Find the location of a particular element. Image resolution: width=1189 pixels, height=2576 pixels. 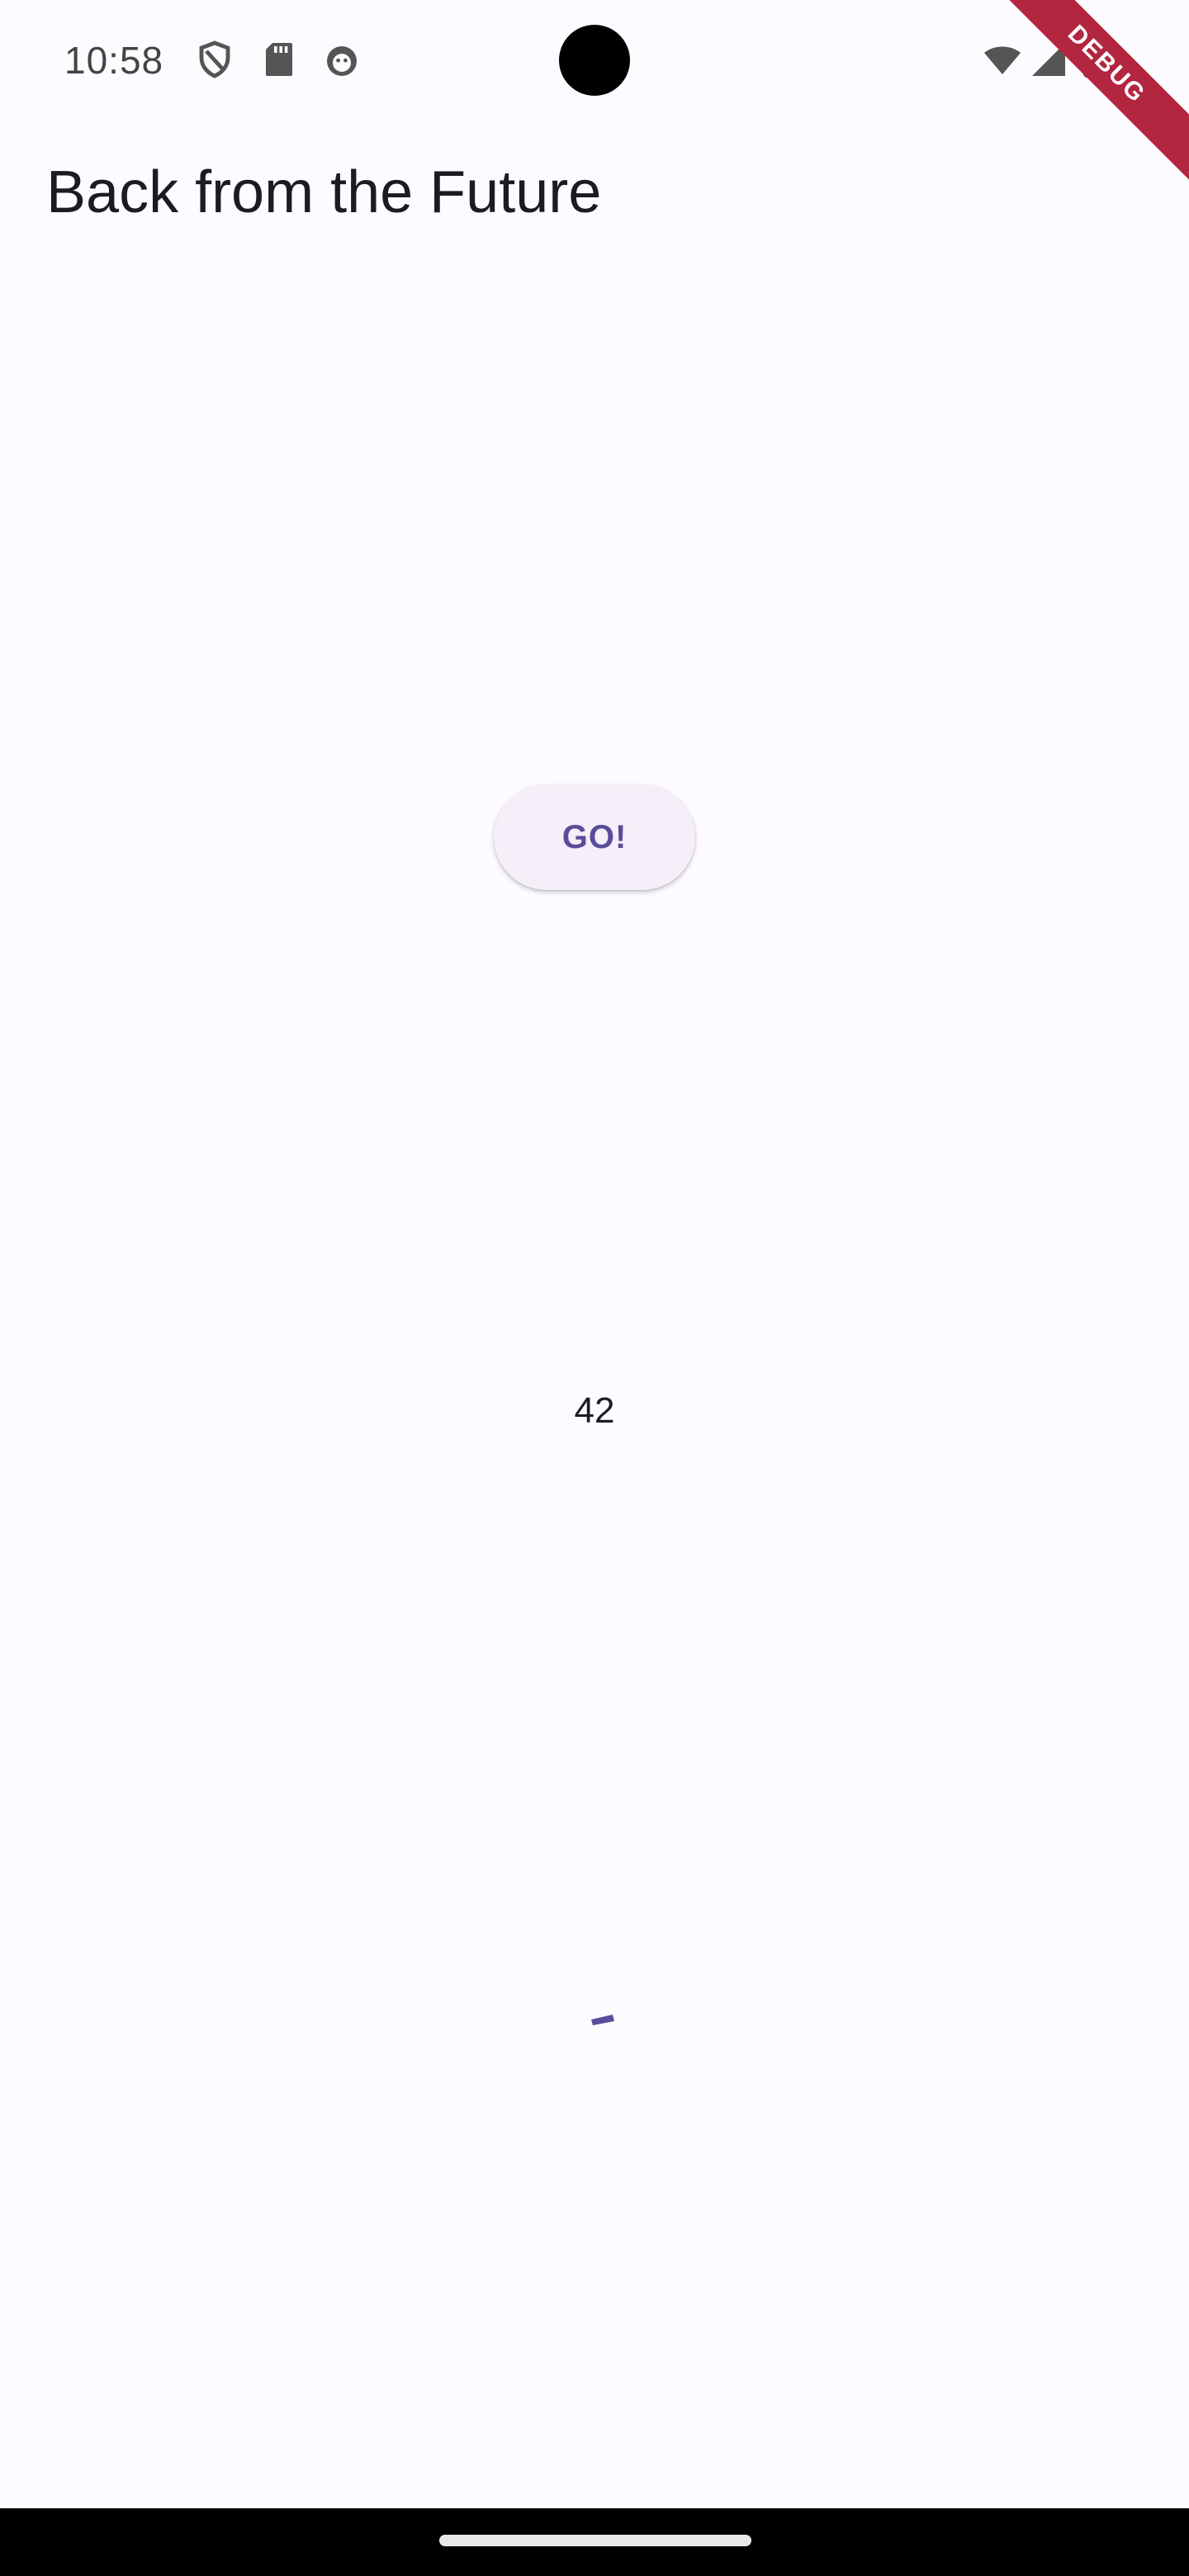

progress-spinner-icon is located at coordinates (602, 2020).